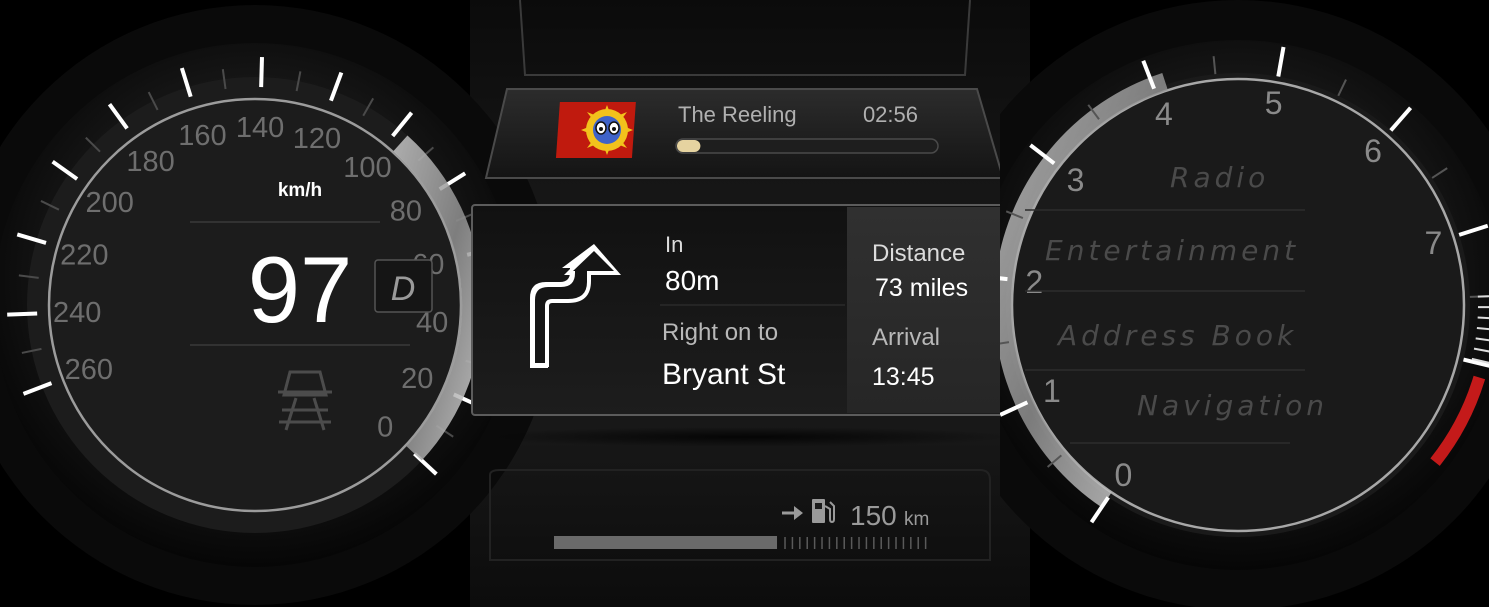 Image resolution: width=1489 pixels, height=607 pixels. Describe the element at coordinates (692, 280) in the screenshot. I see `turn-distance: 80m` at that location.